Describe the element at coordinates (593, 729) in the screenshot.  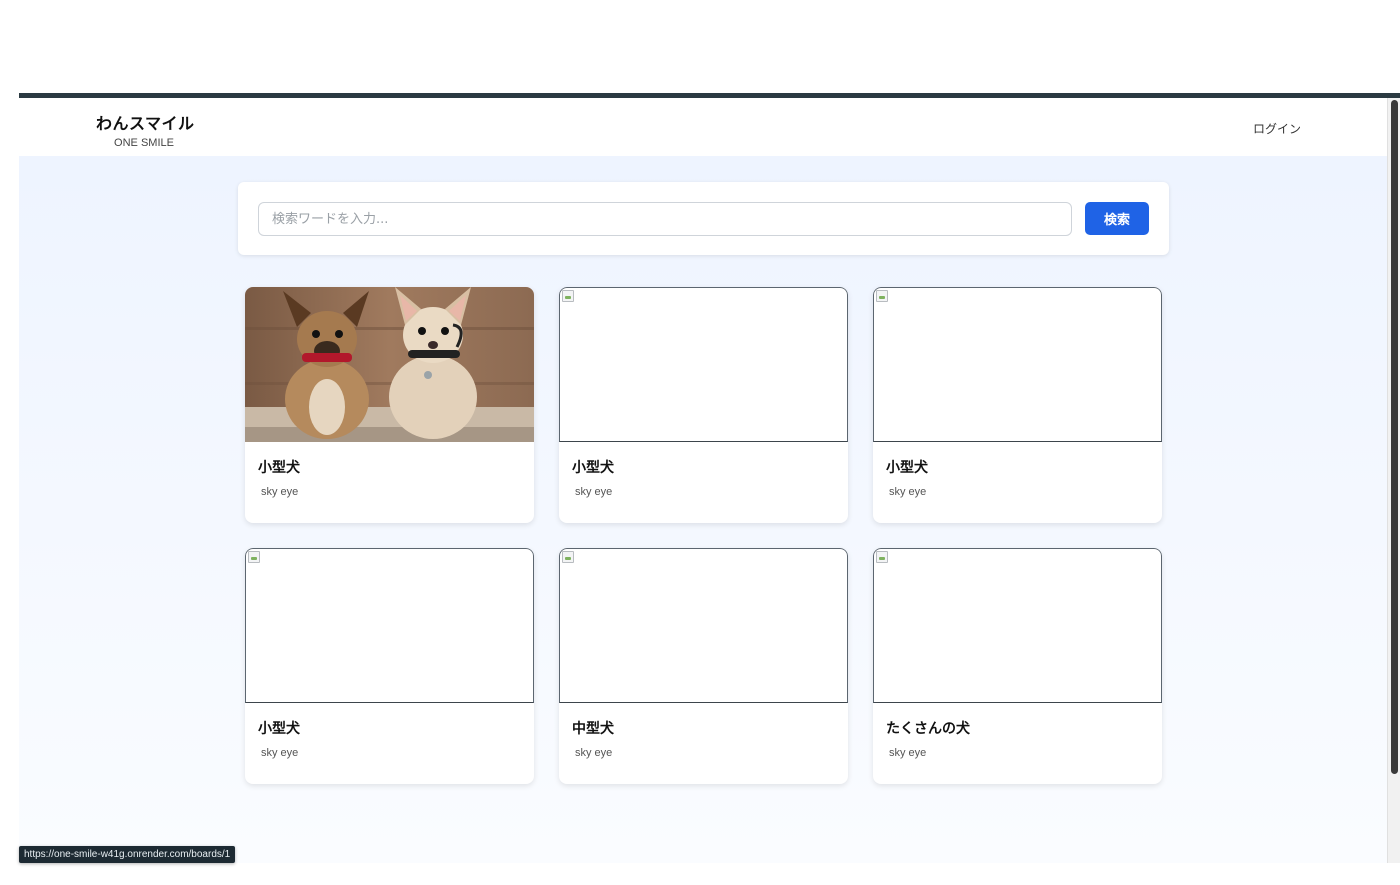
I see `card-title: 中型犬` at that location.